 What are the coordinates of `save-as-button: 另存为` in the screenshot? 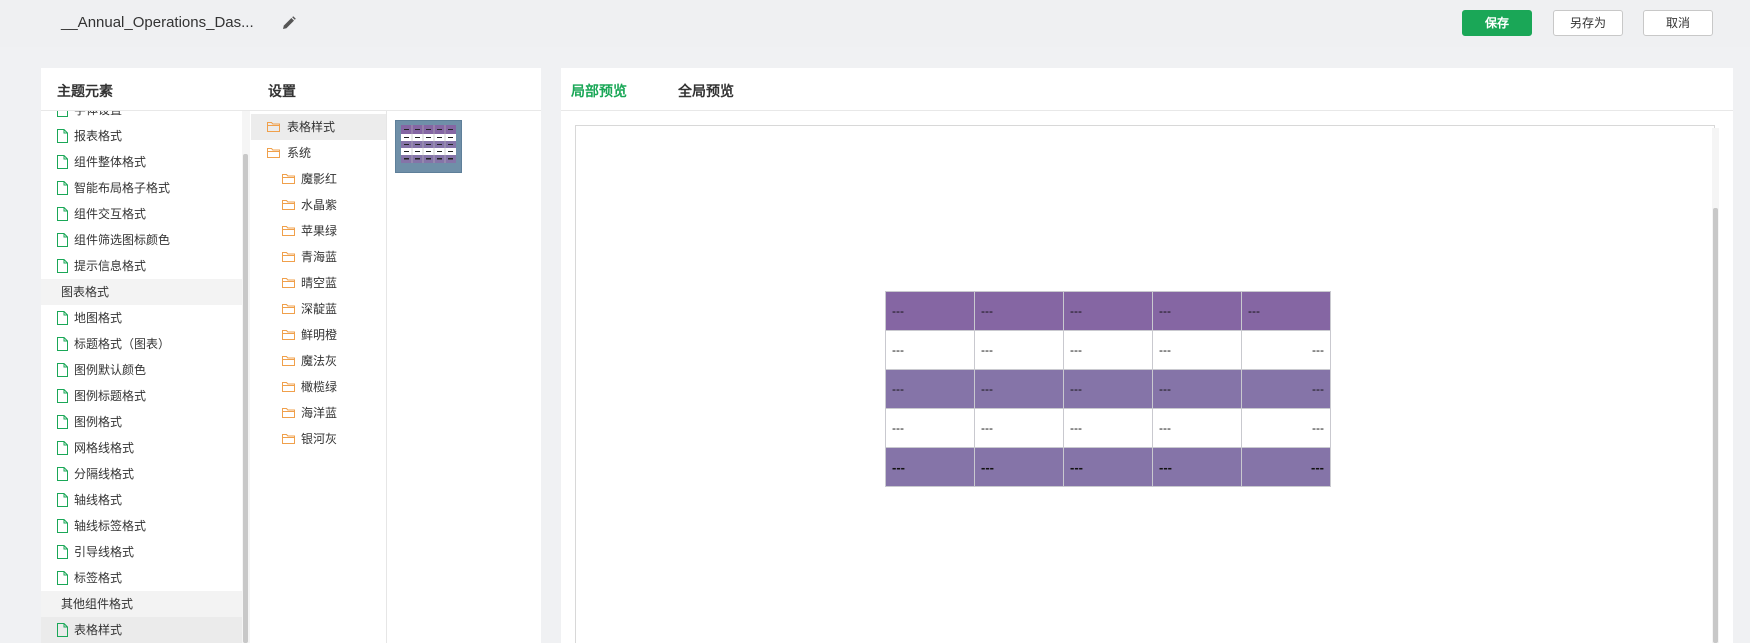 It's located at (1588, 23).